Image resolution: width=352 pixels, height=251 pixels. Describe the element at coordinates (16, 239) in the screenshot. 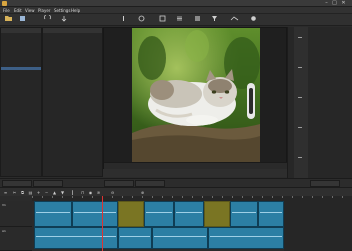

I see `track-head-a1: A1` at that location.